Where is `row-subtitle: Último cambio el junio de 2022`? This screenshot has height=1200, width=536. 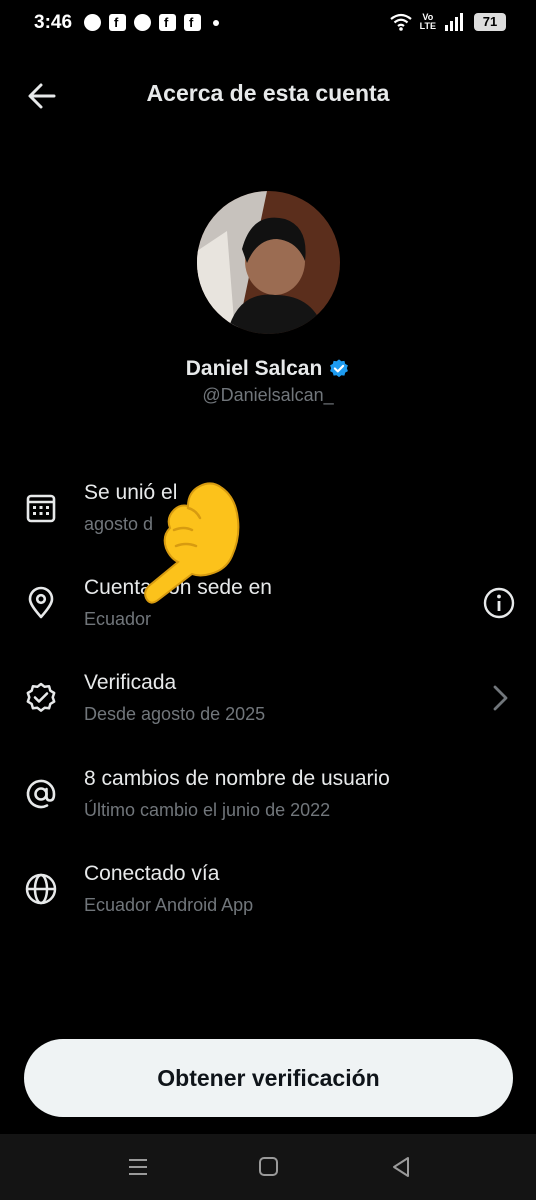 row-subtitle: Último cambio el junio de 2022 is located at coordinates (207, 810).